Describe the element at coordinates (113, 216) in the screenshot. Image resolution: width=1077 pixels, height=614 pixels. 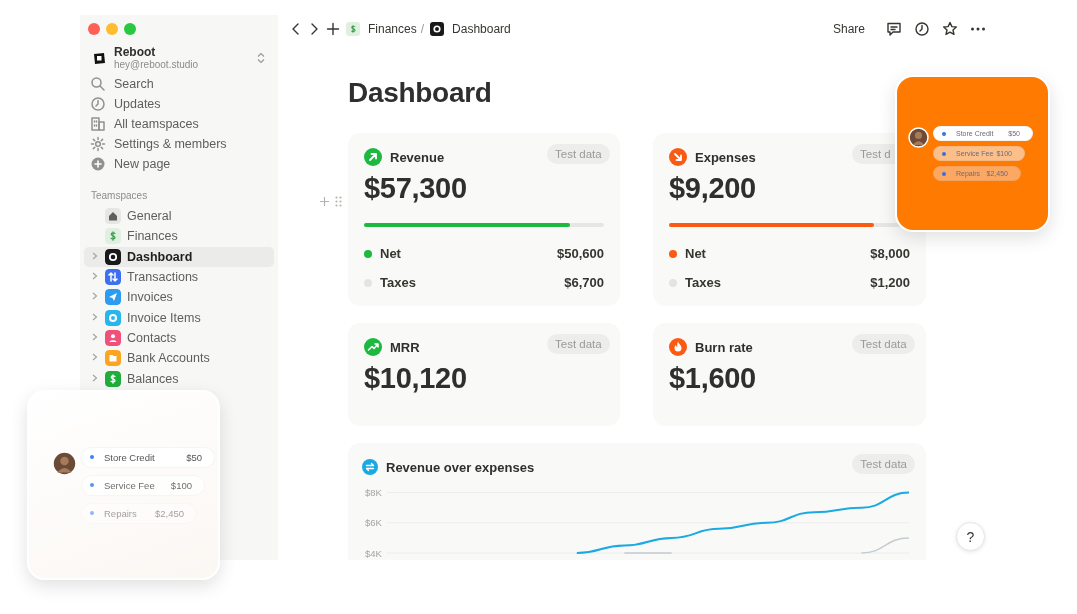
I see `home-icon` at that location.